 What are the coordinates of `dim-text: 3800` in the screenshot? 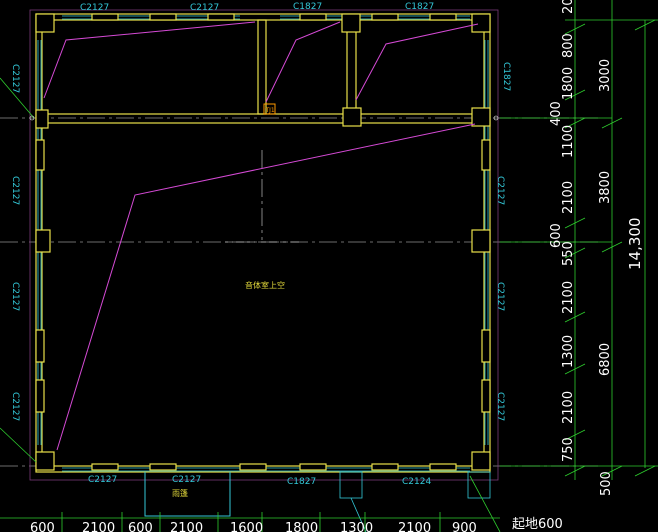 It's located at (605, 187).